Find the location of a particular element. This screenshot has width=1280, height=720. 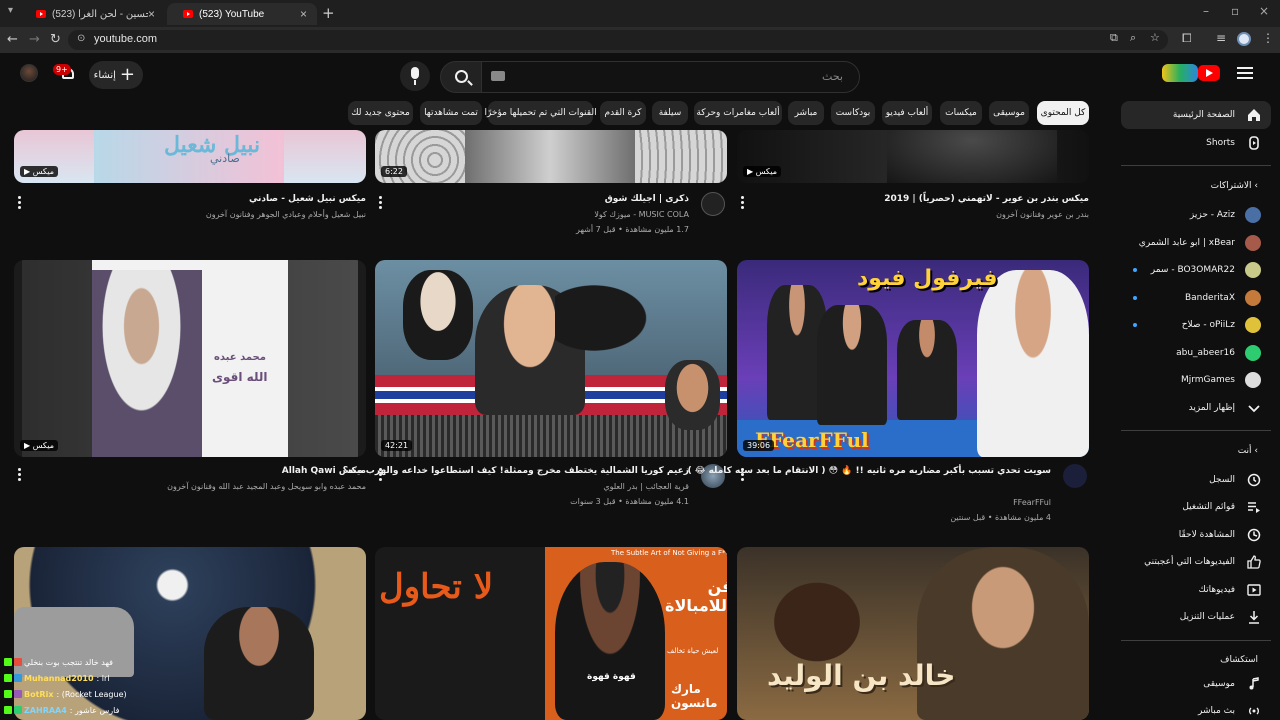

new-tab-button: + is located at coordinates (328, 13).